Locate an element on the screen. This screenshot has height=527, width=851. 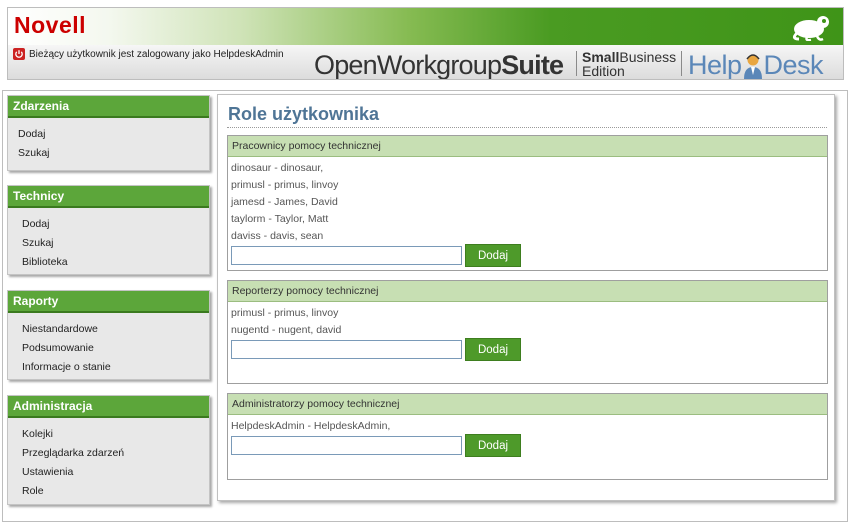
sidebar-item-szukaj-zdarzenia: Szukaj is located at coordinates (113, 153).